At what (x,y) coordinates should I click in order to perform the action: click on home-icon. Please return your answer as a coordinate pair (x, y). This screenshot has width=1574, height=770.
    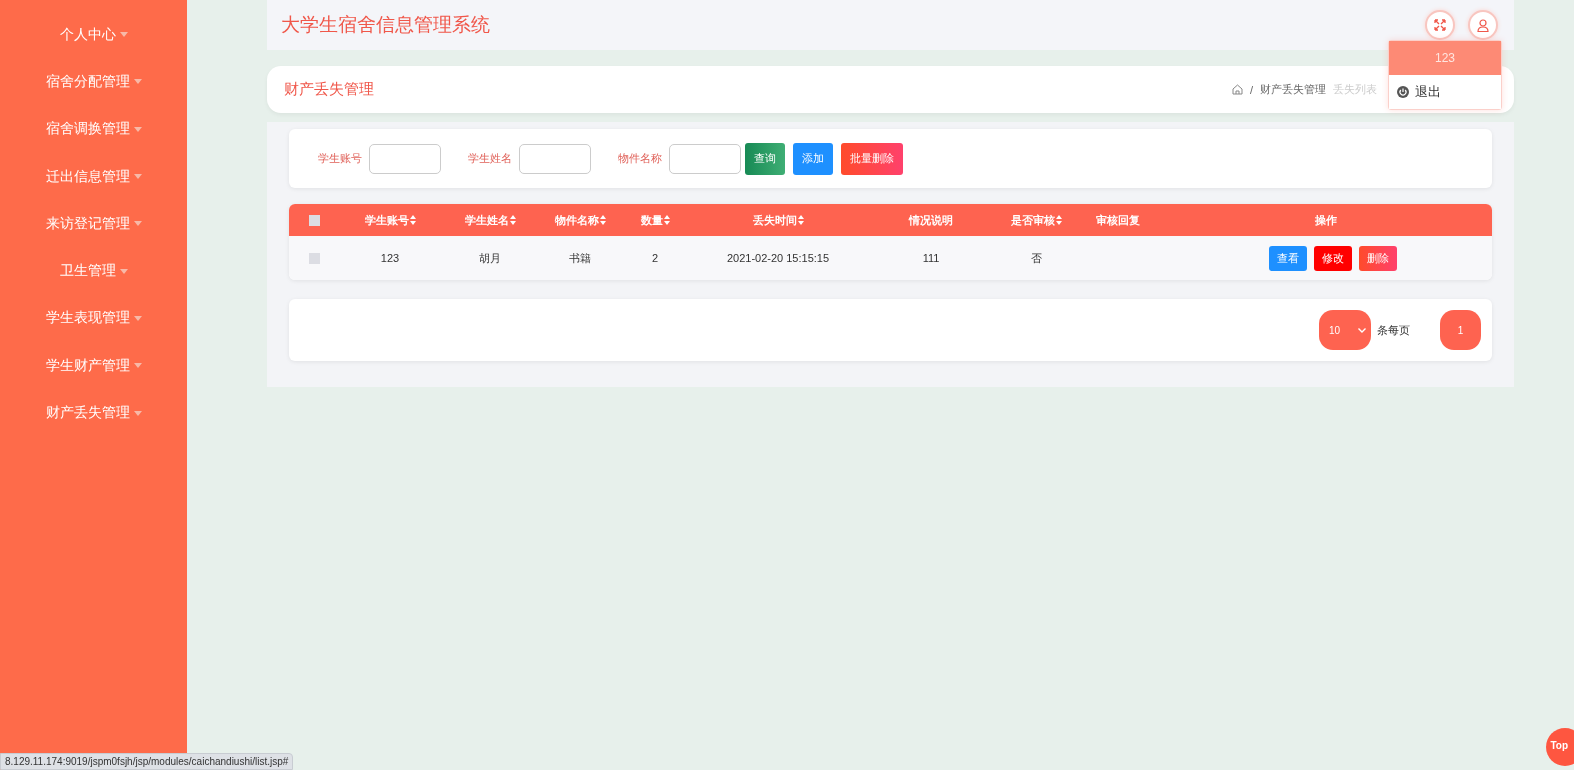
    Looking at the image, I should click on (1237, 89).